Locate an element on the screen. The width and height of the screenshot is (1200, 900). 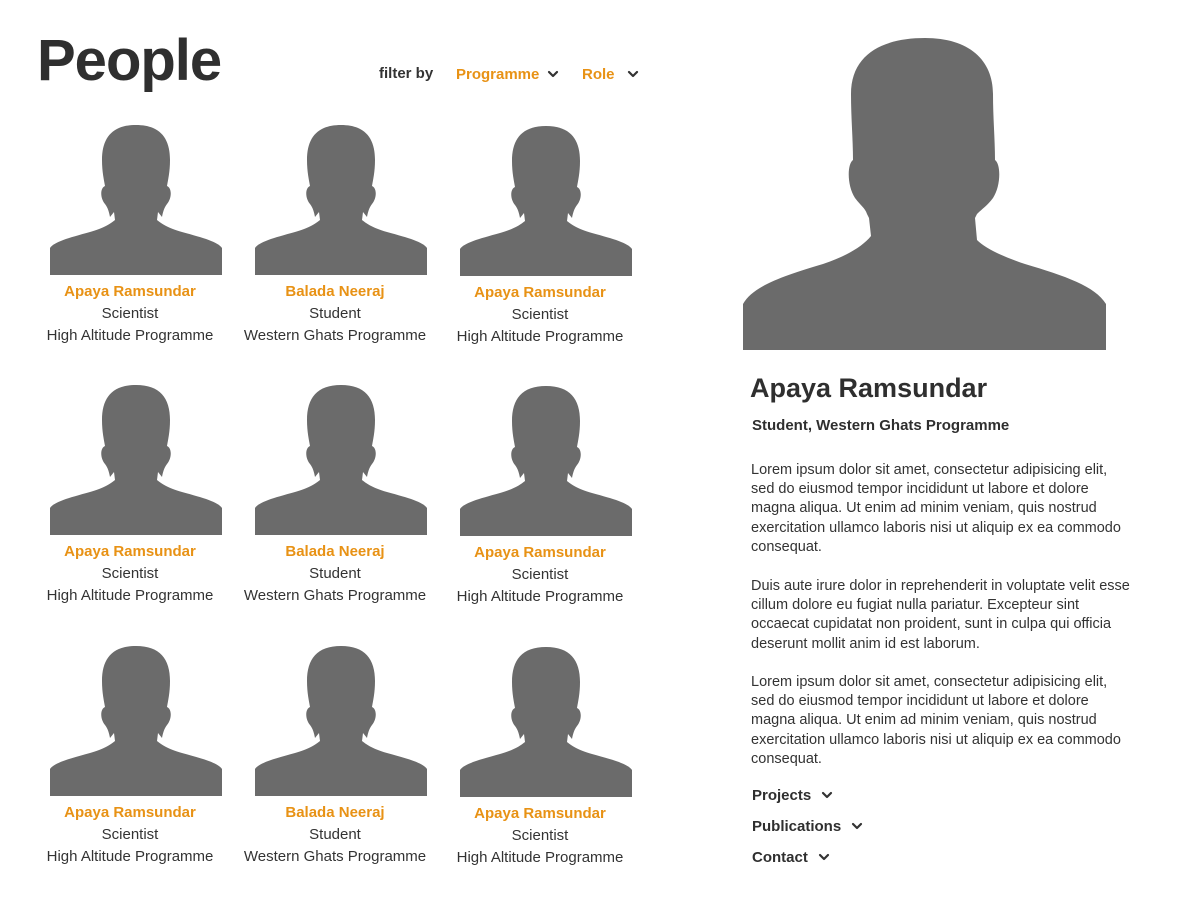
role-filter-dropdown: Role is located at coordinates (610, 74).